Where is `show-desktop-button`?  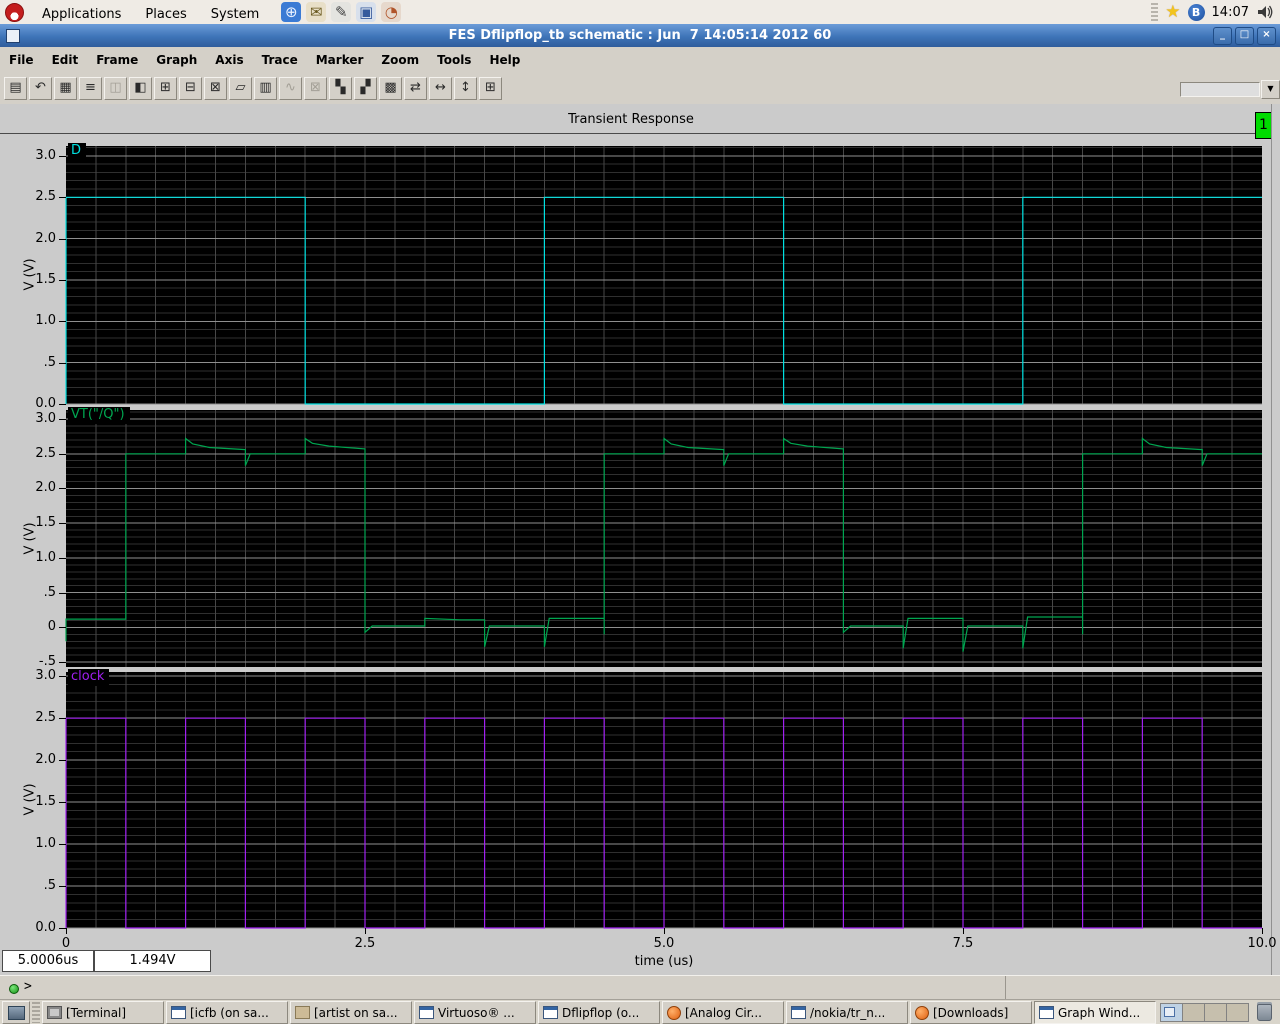
show-desktop-button is located at coordinates (16, 1012).